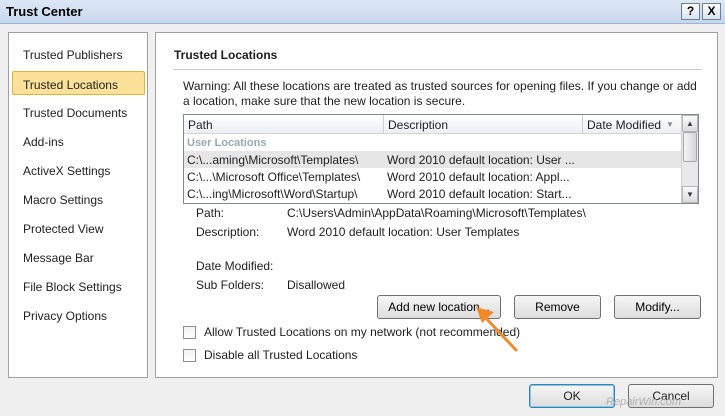 The width and height of the screenshot is (725, 416). I want to click on remove-button: Remove, so click(557, 307).